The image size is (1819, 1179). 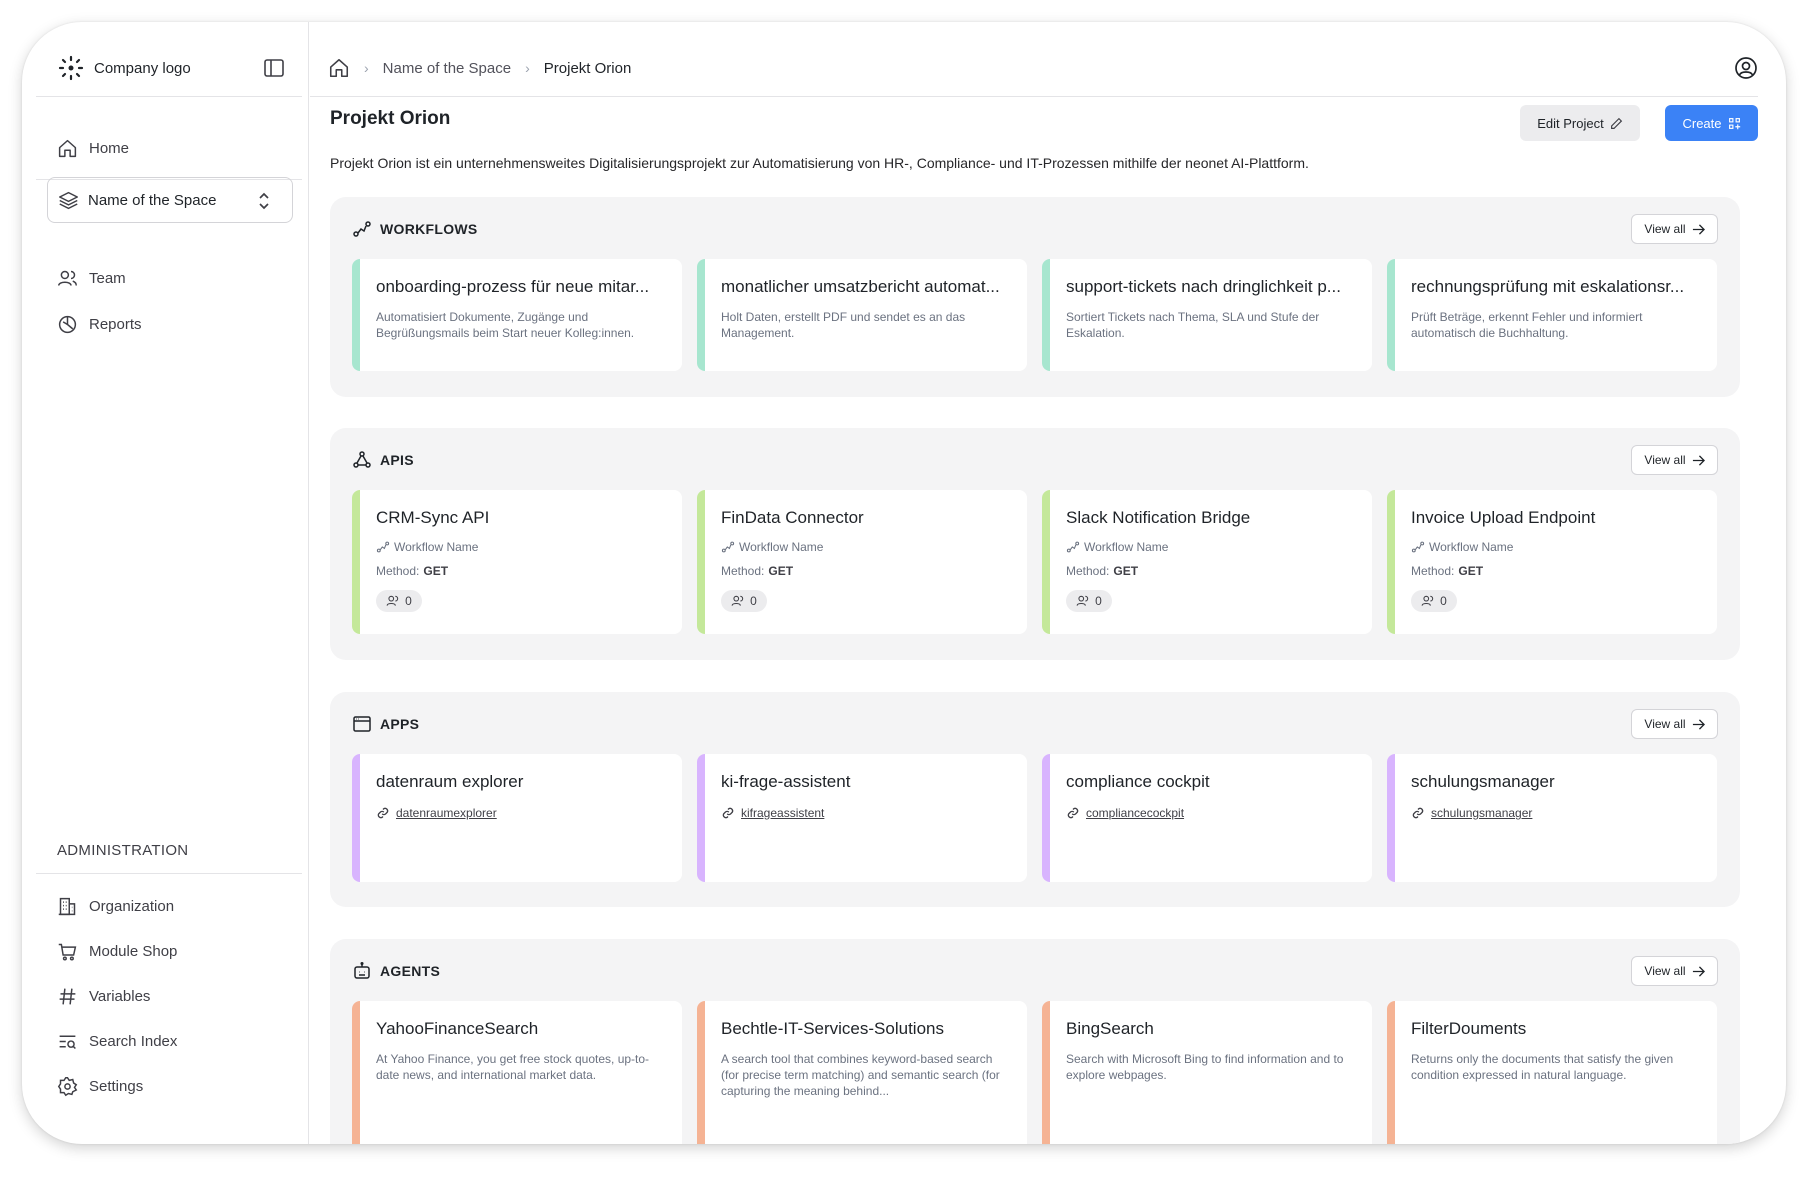 What do you see at coordinates (109, 148) in the screenshot?
I see `sidebar-item-label: Home` at bounding box center [109, 148].